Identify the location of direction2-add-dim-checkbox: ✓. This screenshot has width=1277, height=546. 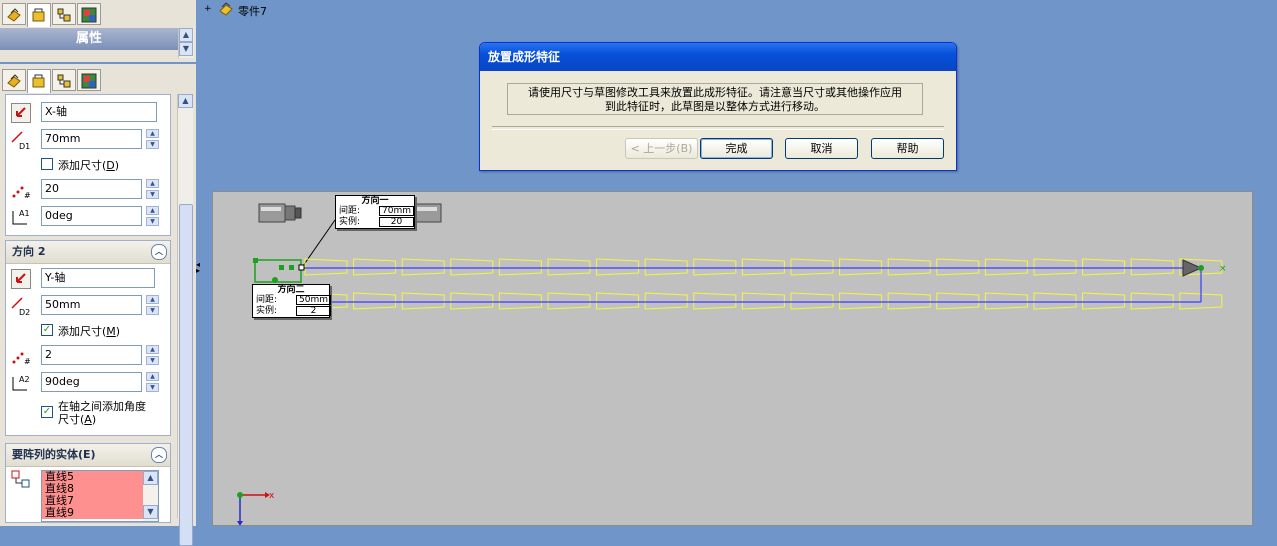
(47, 330).